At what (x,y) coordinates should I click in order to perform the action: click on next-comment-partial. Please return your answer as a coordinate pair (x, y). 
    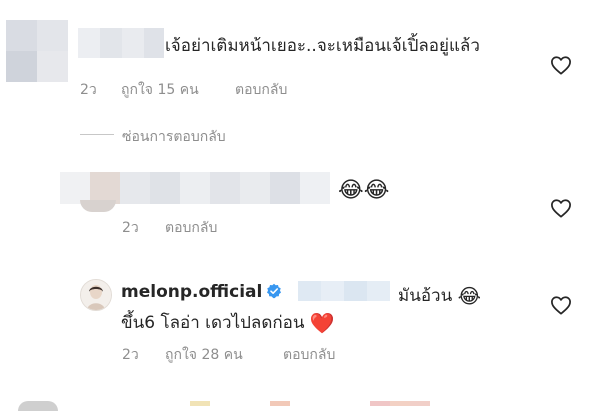
    Looking at the image, I should click on (320, 403).